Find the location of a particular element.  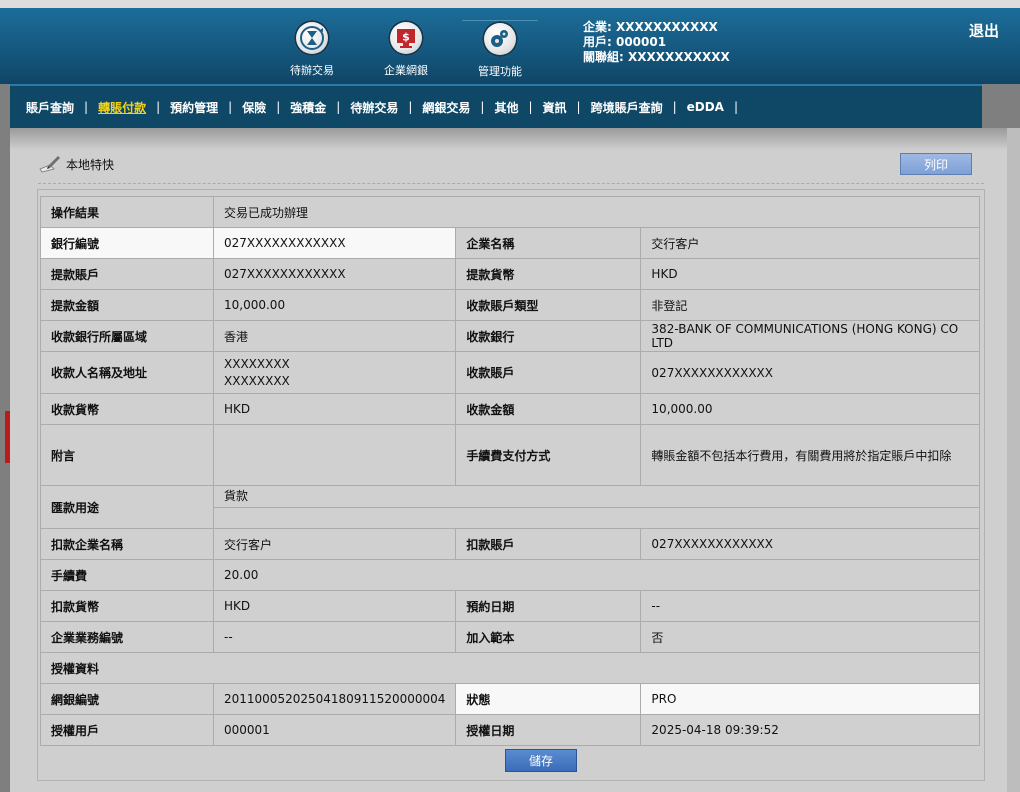

nav-item-label: 待辦交易 is located at coordinates (374, 107).